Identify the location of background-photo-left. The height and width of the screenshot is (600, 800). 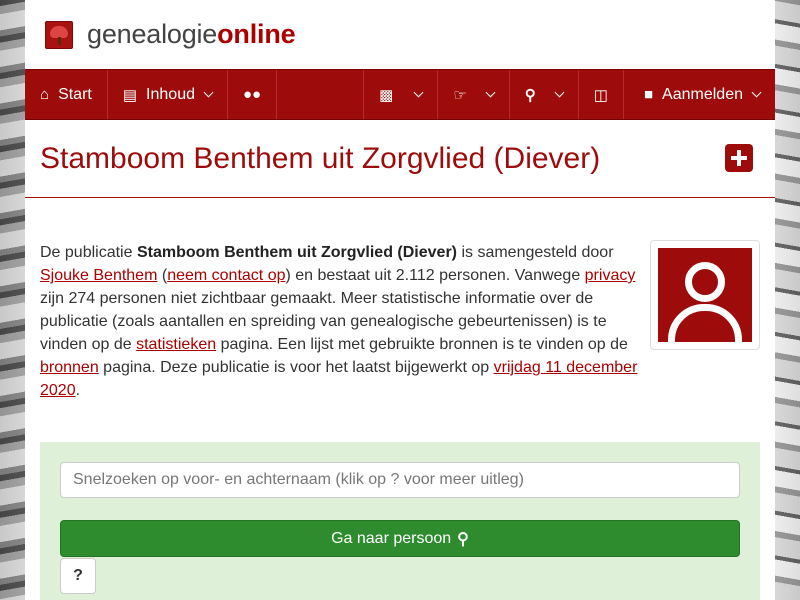
(12, 300).